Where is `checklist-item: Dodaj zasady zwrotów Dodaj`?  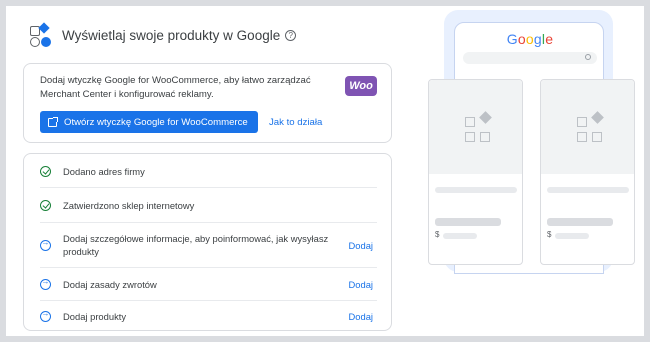 checklist-item: Dodaj zasady zwrotów Dodaj is located at coordinates (208, 284).